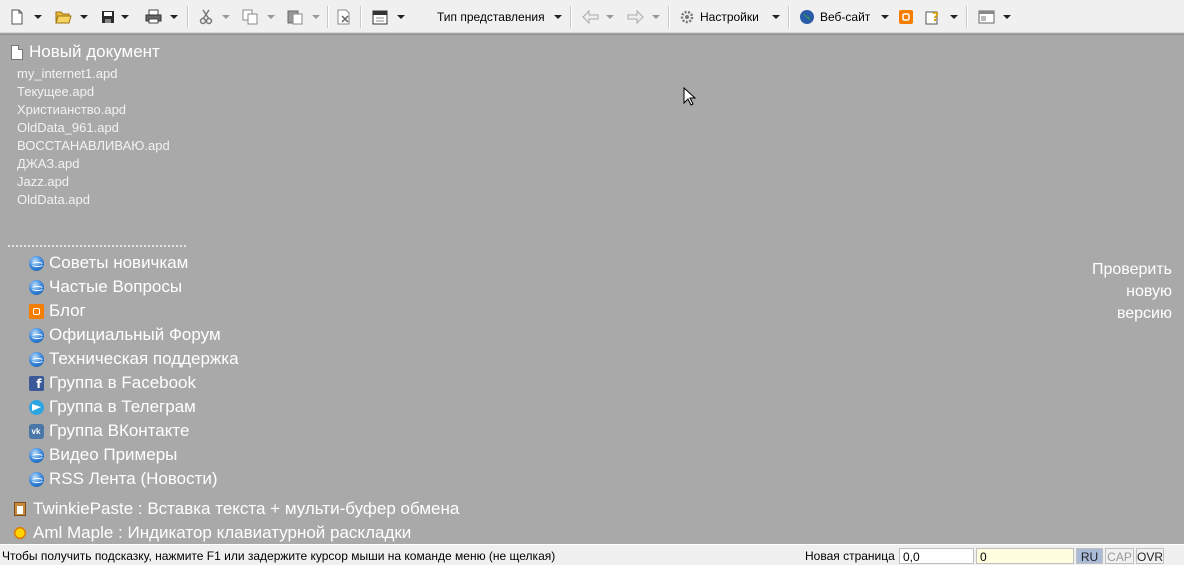  What do you see at coordinates (17, 52) in the screenshot?
I see `document-icon` at bounding box center [17, 52].